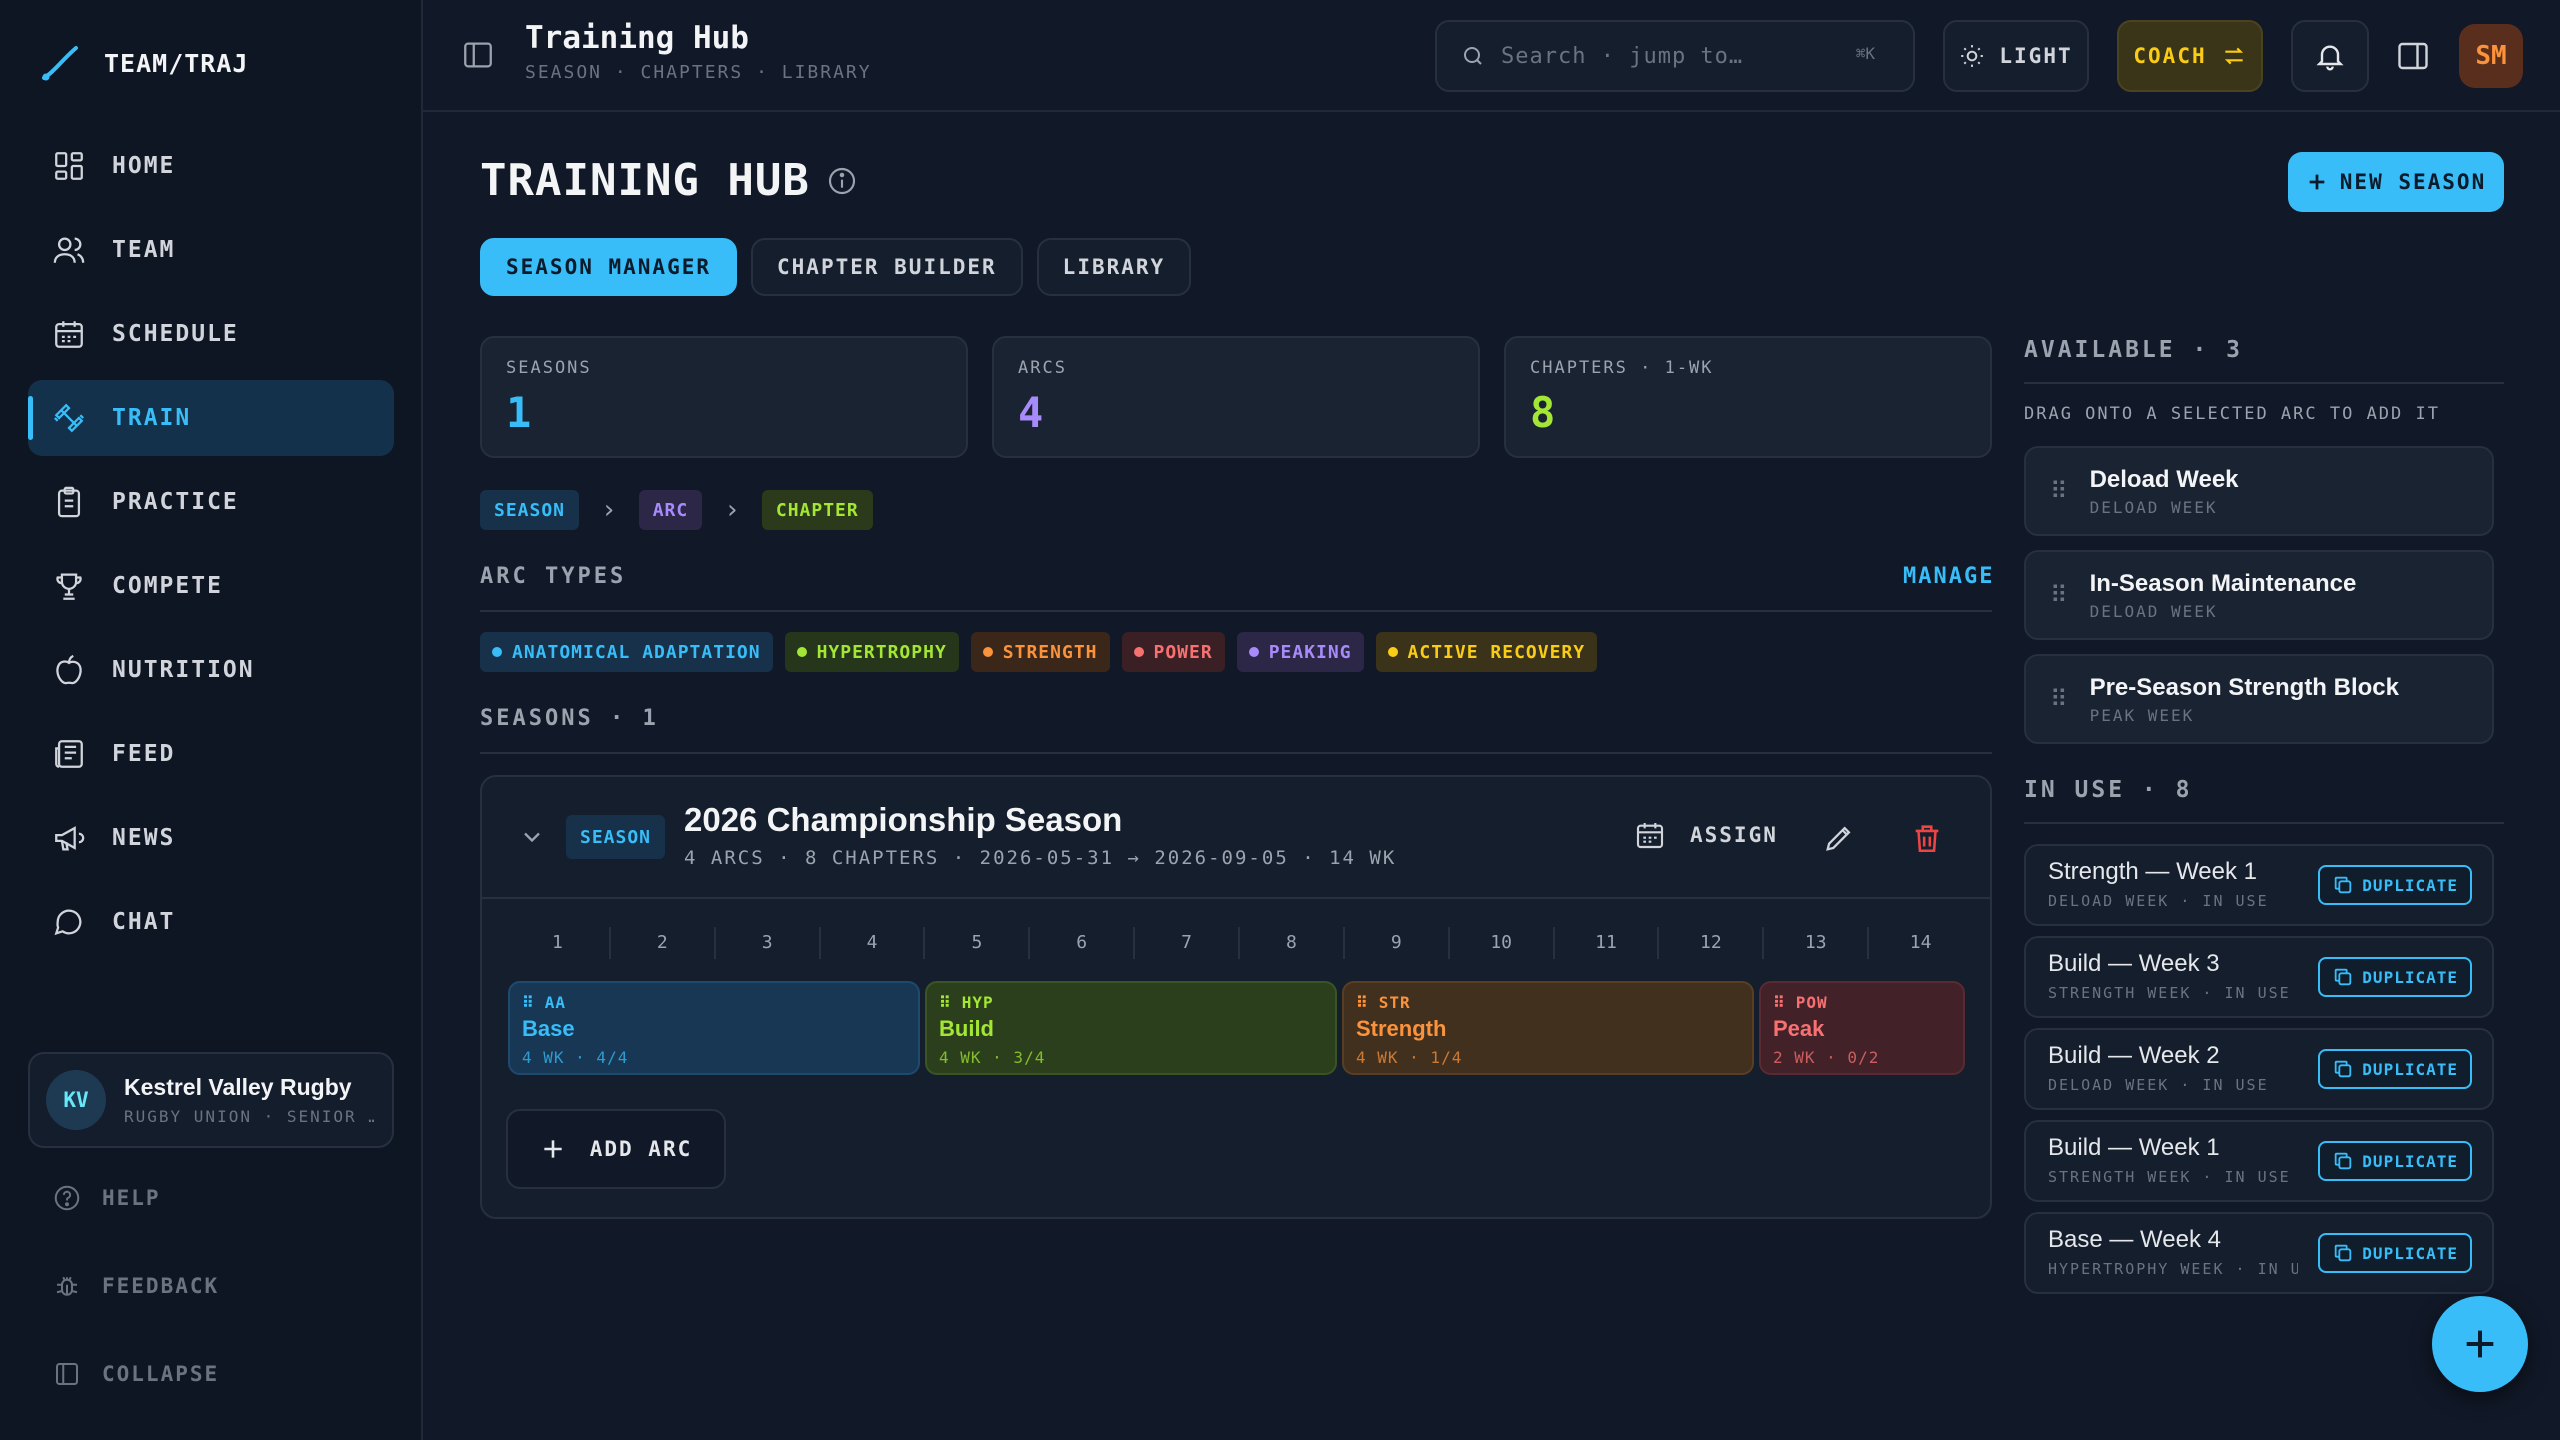 Image resolution: width=2560 pixels, height=1440 pixels. I want to click on manage-arc-types-link: MANAGE, so click(1948, 576).